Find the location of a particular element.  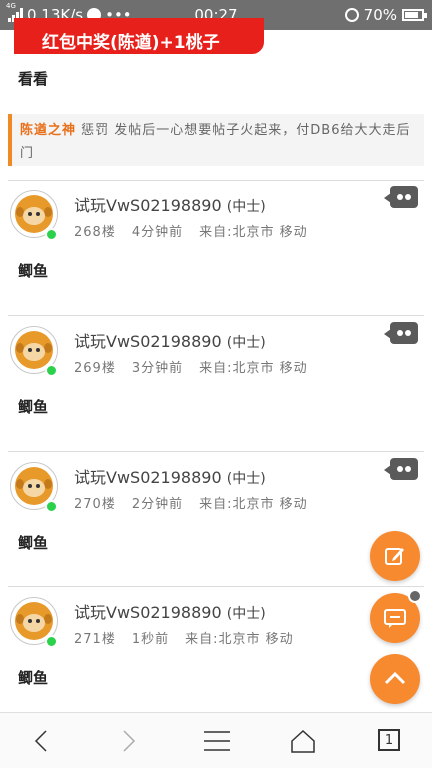

chevron-up-icon is located at coordinates (395, 678).